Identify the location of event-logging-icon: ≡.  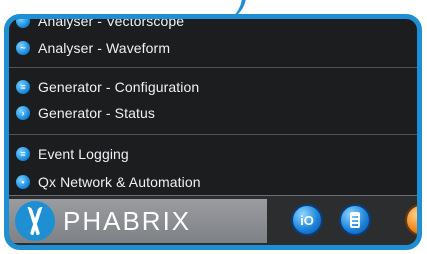
(23, 154).